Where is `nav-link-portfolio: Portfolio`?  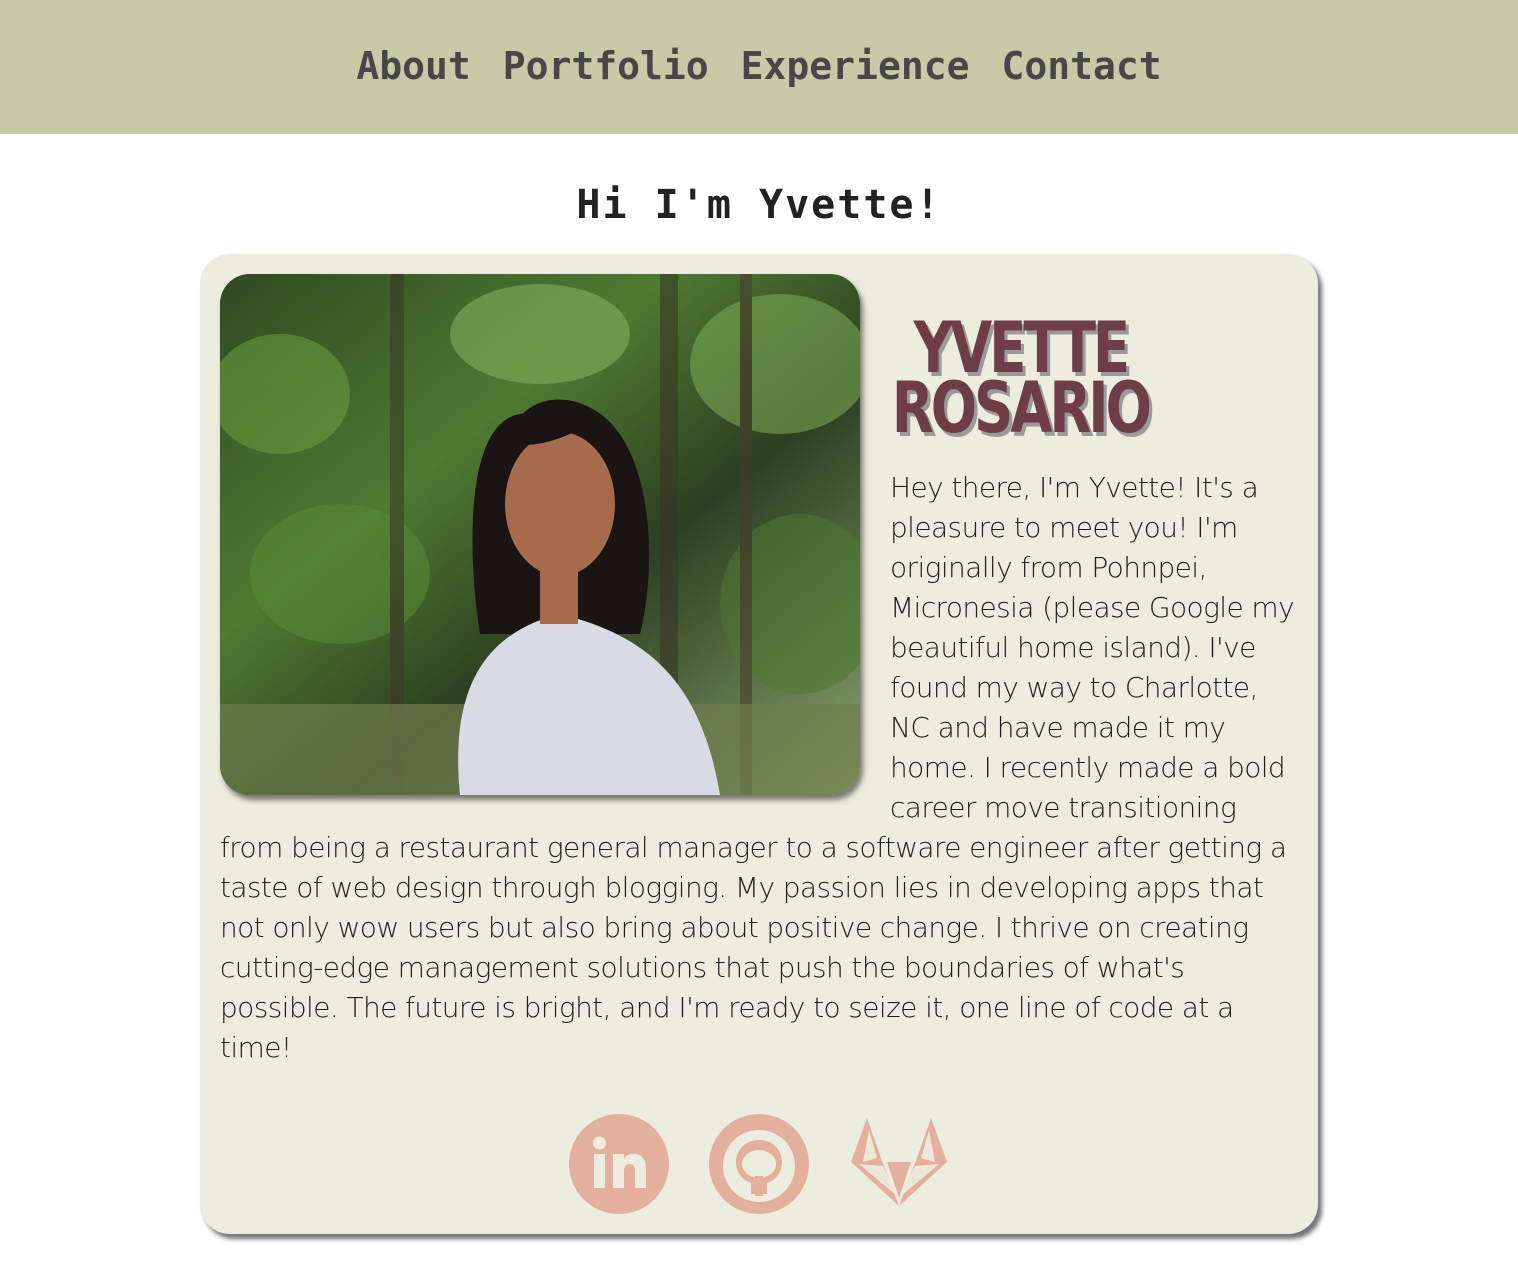 nav-link-portfolio: Portfolio is located at coordinates (606, 66).